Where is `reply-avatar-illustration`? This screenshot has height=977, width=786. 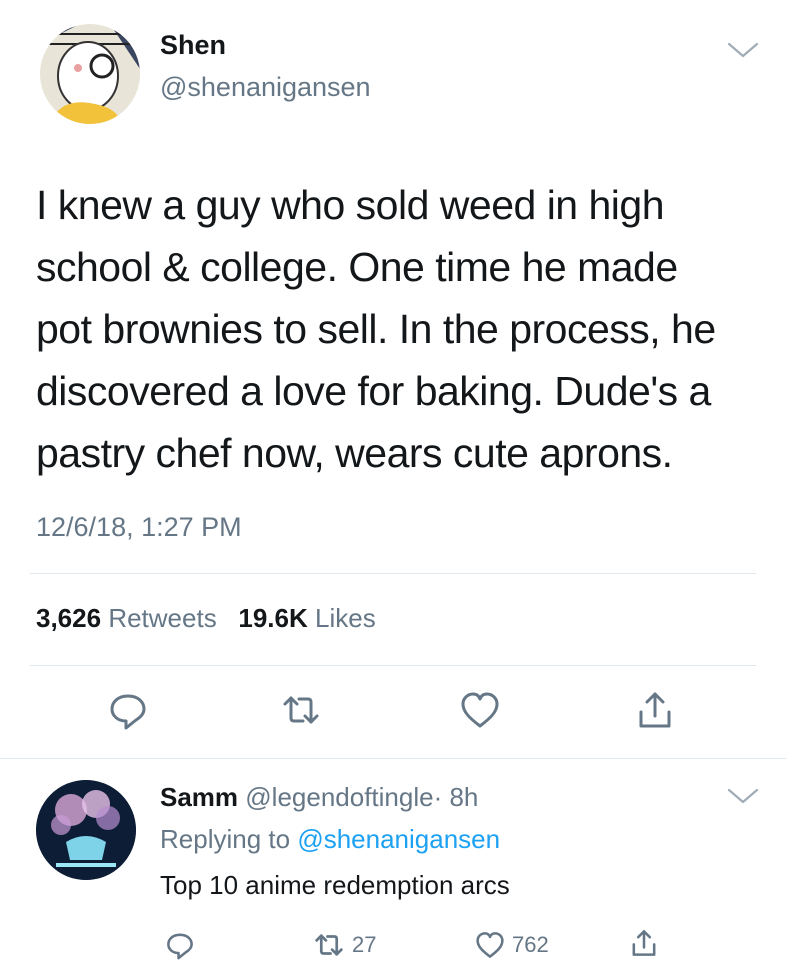 reply-avatar-illustration is located at coordinates (86, 830).